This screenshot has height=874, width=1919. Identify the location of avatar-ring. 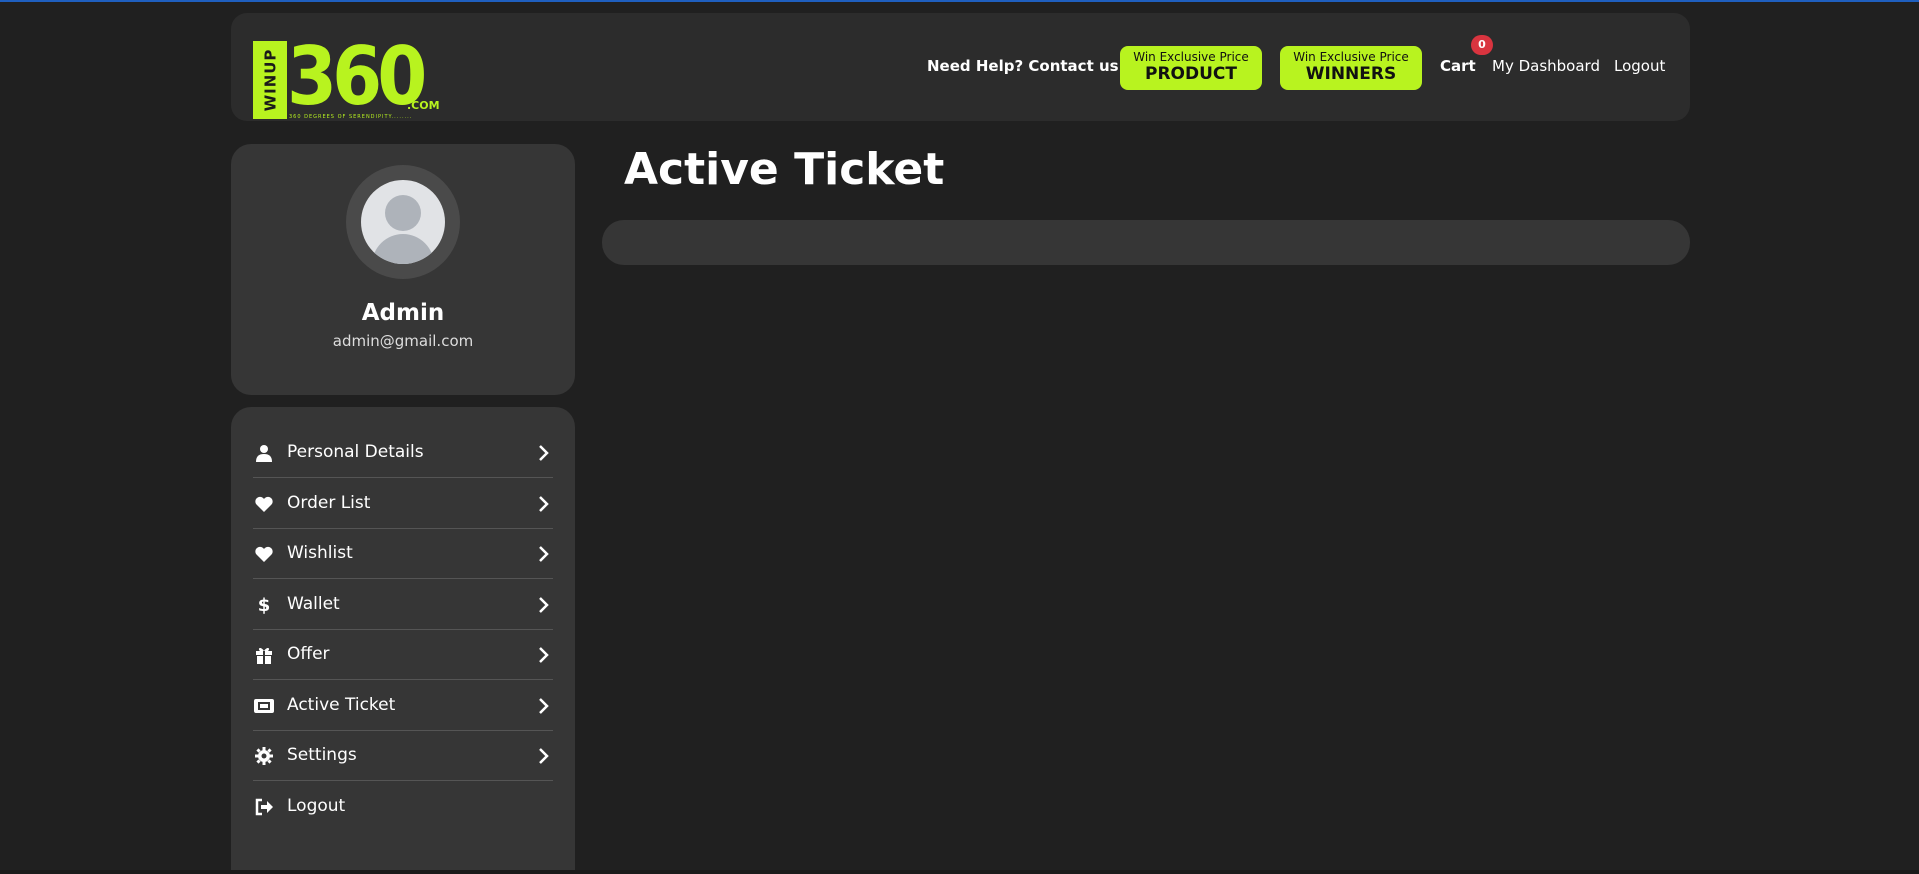
(403, 222).